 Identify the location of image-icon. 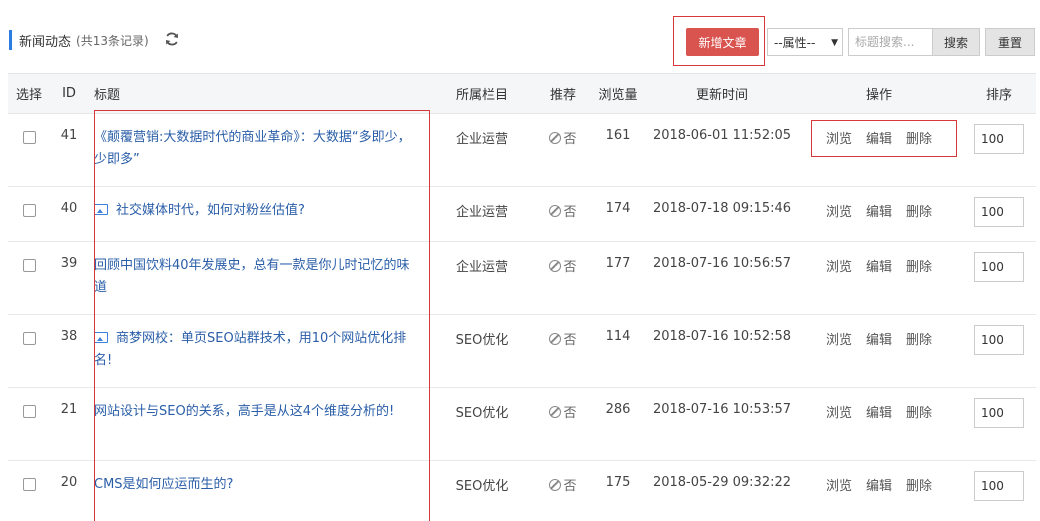
(101, 209).